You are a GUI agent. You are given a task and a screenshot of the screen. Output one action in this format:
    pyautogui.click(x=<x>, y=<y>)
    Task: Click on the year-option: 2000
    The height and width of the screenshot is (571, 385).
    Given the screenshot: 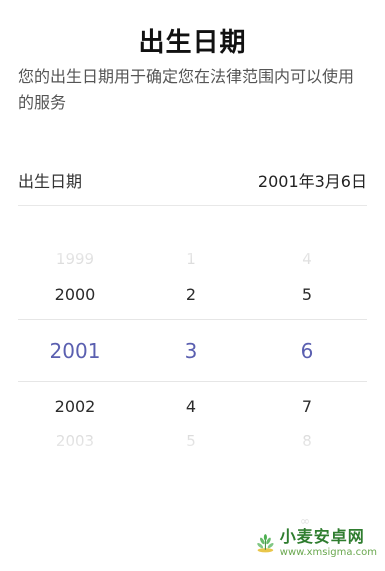 What is the action you would take?
    pyautogui.click(x=75, y=294)
    